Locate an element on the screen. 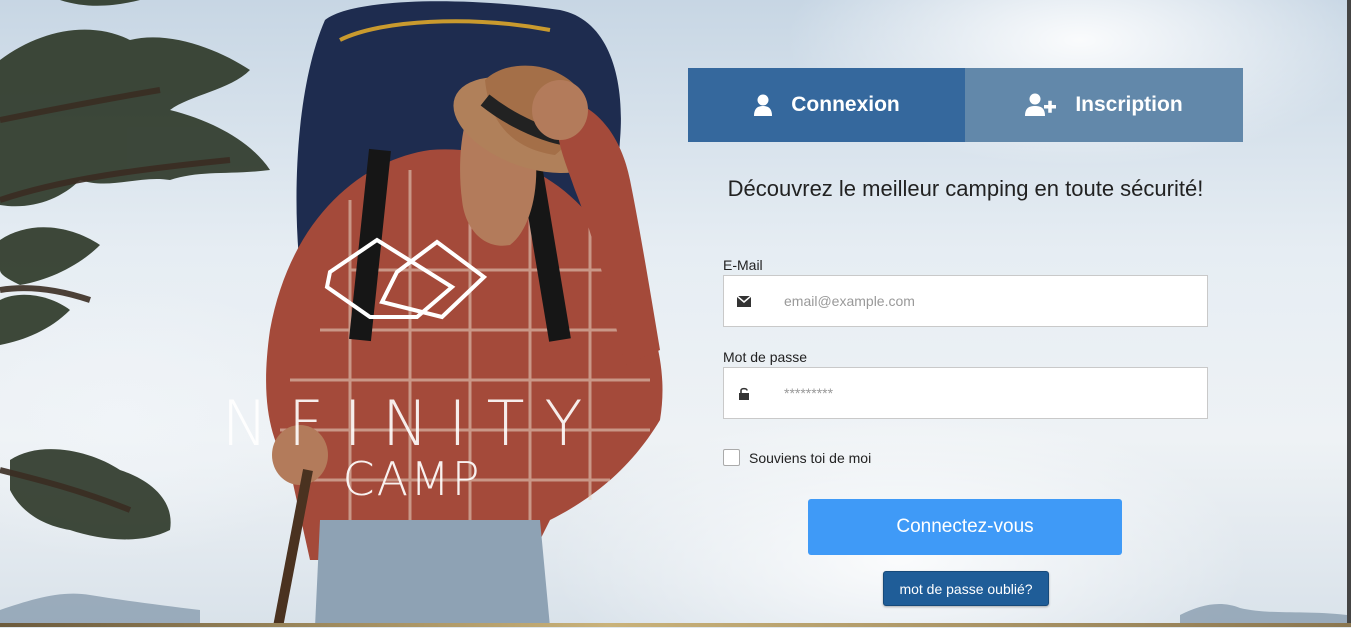 Image resolution: width=1351 pixels, height=628 pixels. tab-inscription: Inscription is located at coordinates (1104, 105).